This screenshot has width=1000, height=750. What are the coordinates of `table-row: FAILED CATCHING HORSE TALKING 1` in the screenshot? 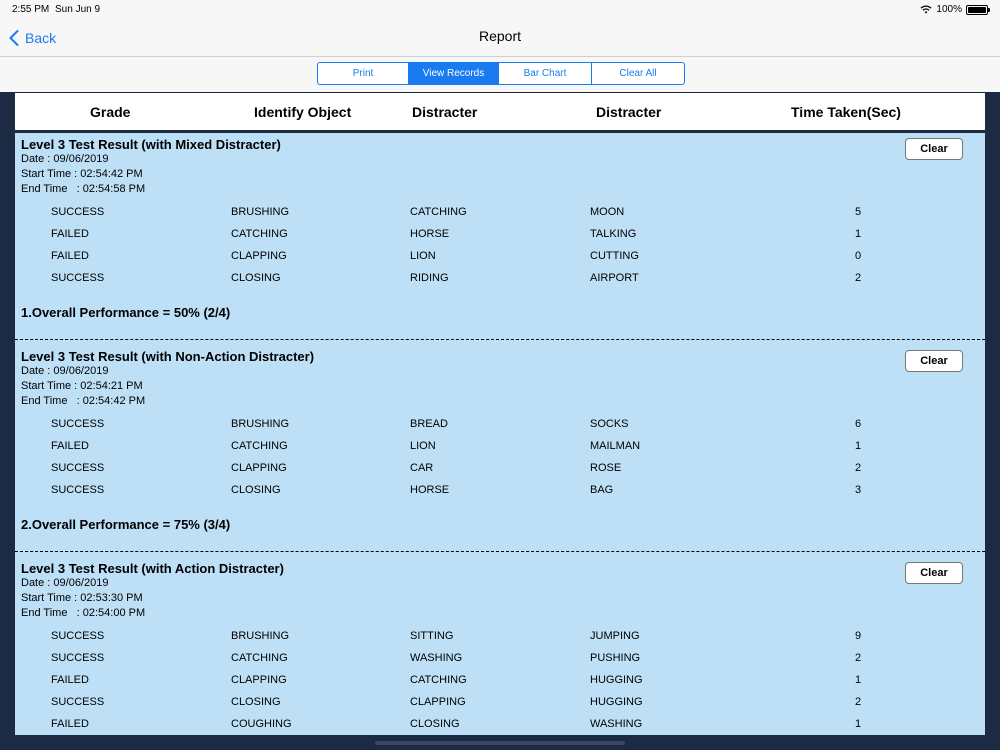 It's located at (500, 236).